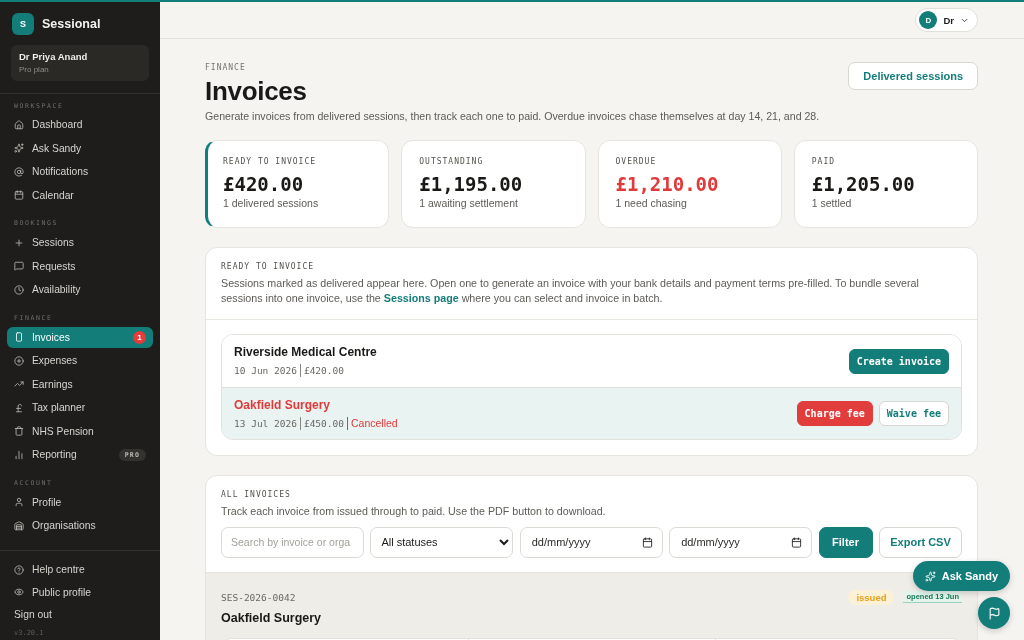 The height and width of the screenshot is (640, 1024). What do you see at coordinates (863, 184) in the screenshot?
I see `stat-value: £1,205.00` at bounding box center [863, 184].